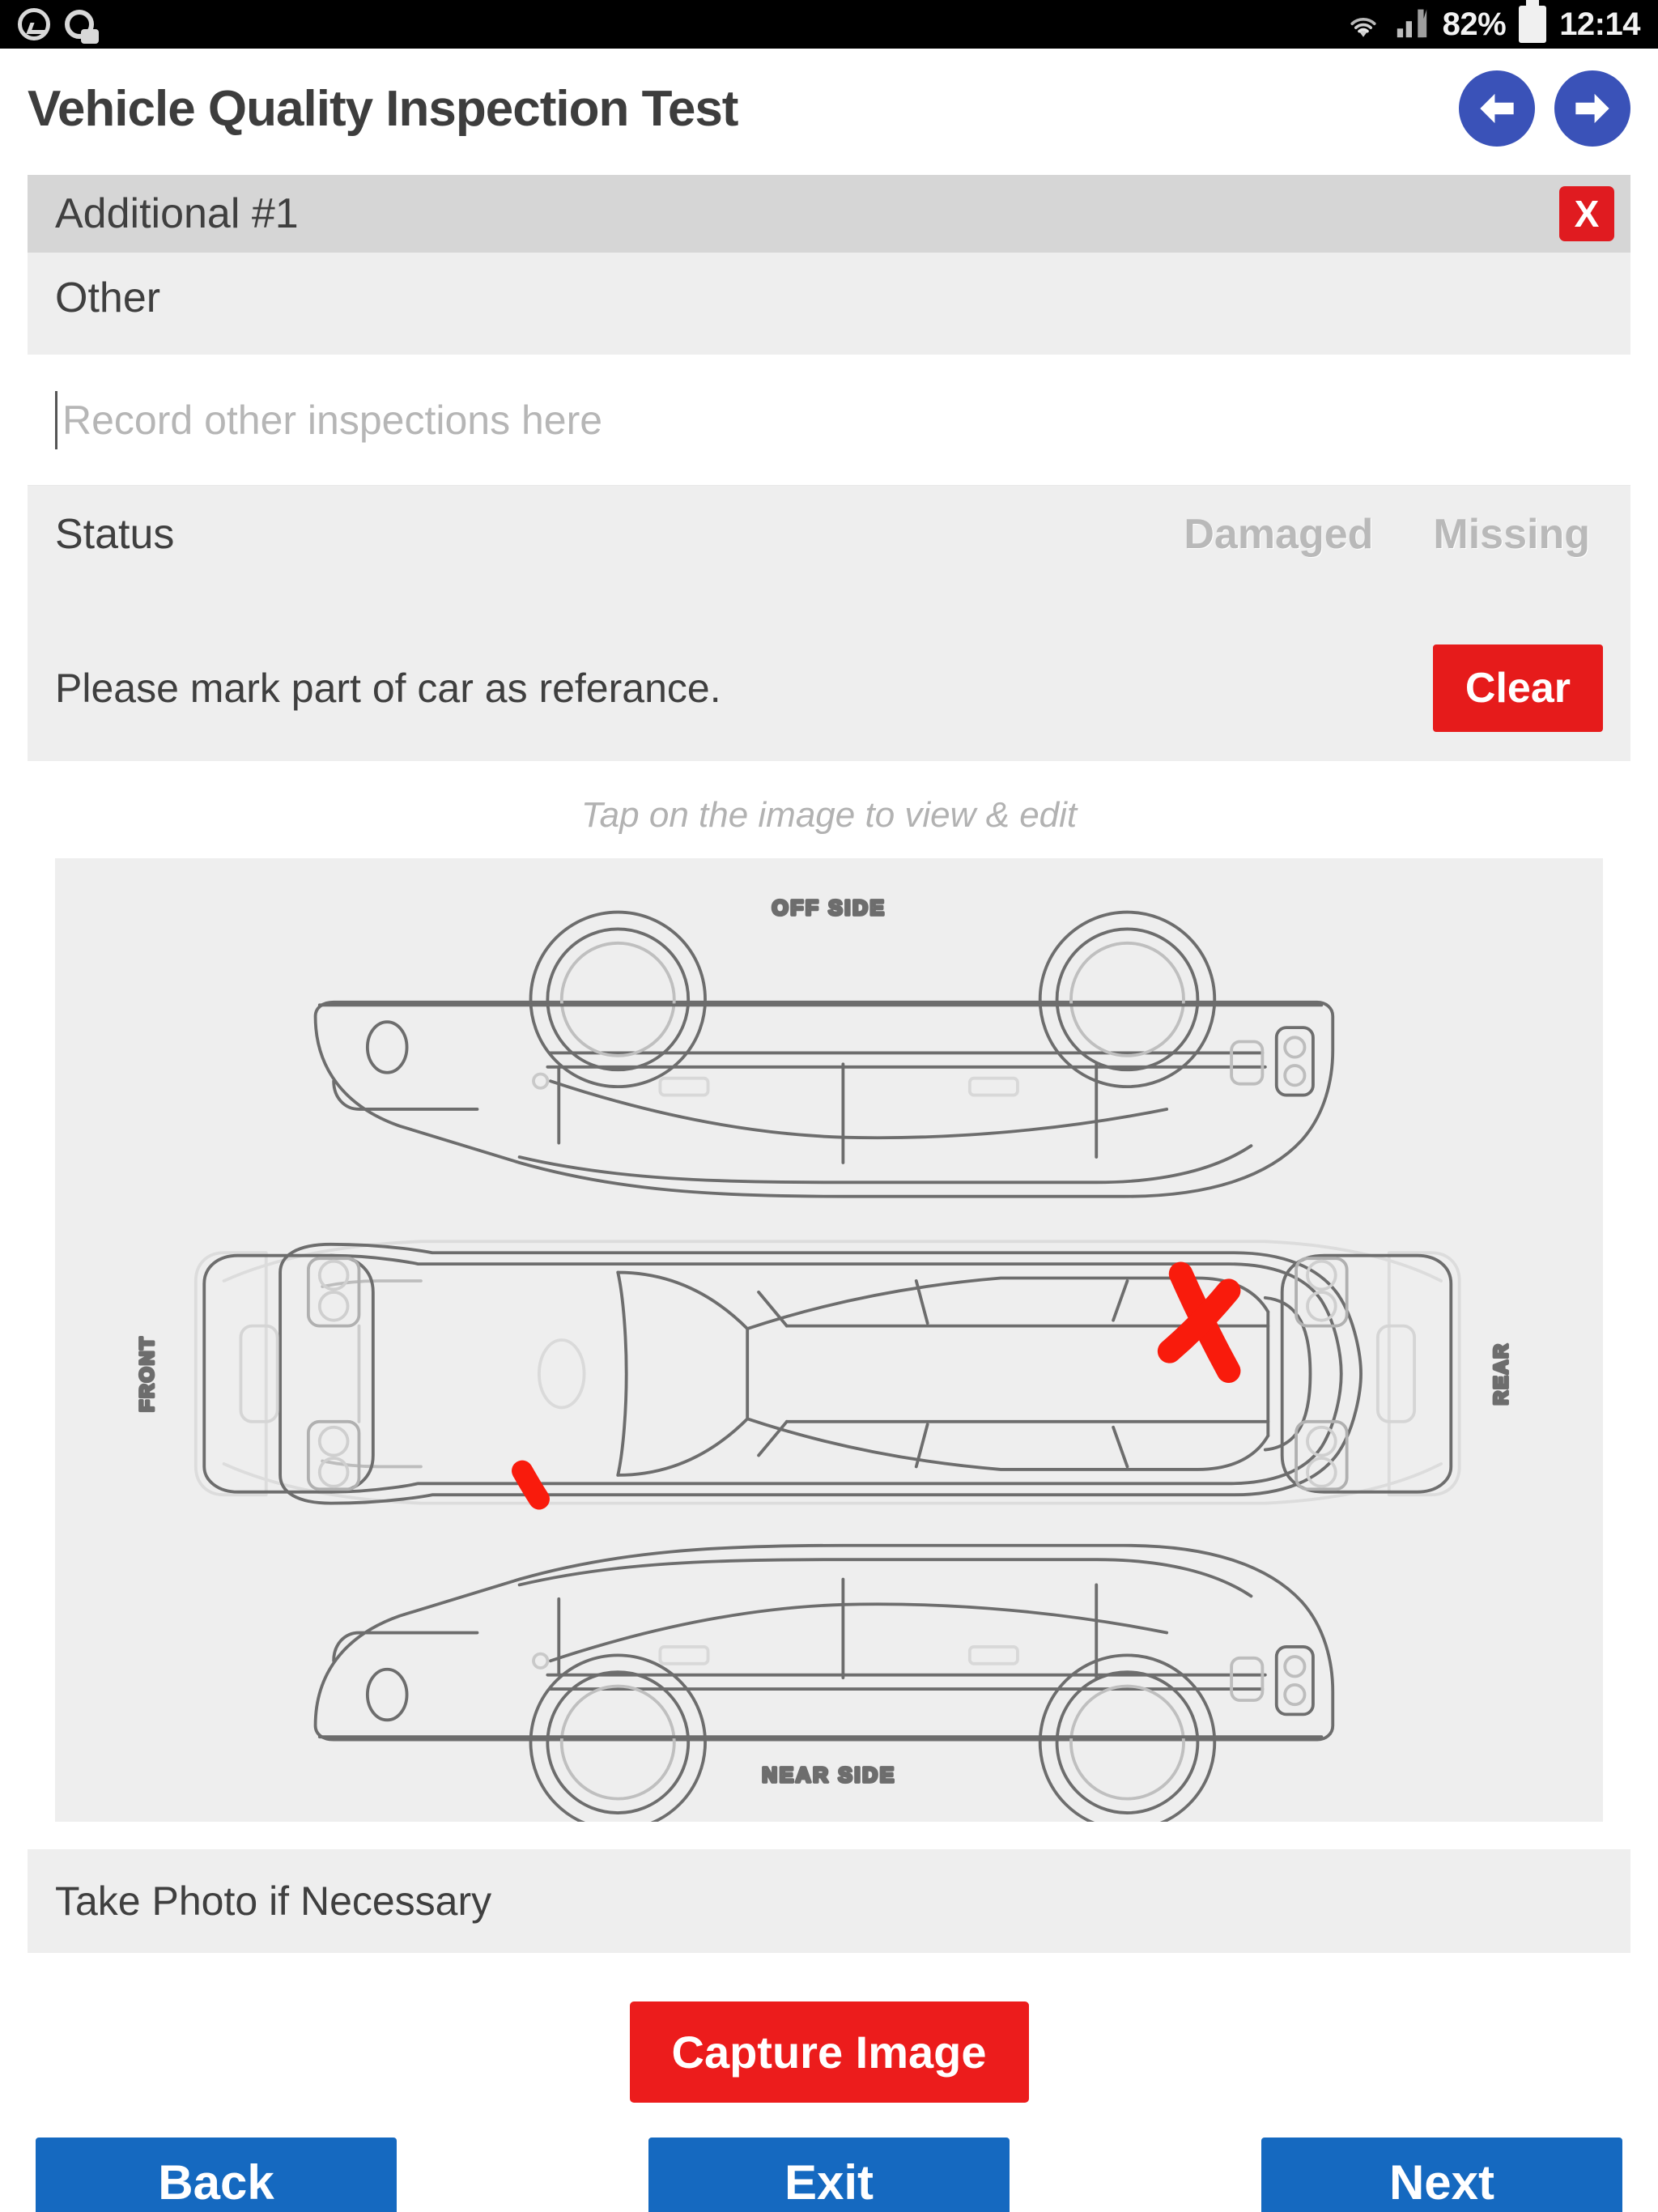 This screenshot has width=1658, height=2212. I want to click on status-bar: 82% 12:14, so click(829, 25).